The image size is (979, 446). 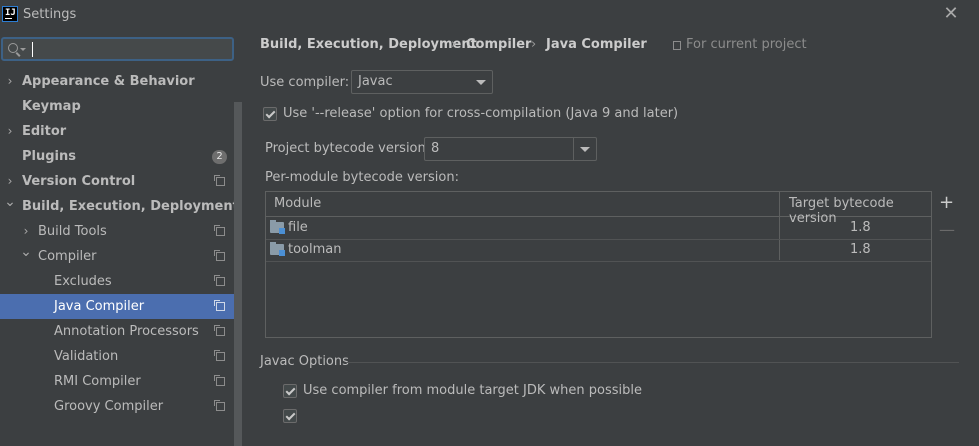 I want to click on table-header: Module Target bytecode version, so click(x=598, y=209).